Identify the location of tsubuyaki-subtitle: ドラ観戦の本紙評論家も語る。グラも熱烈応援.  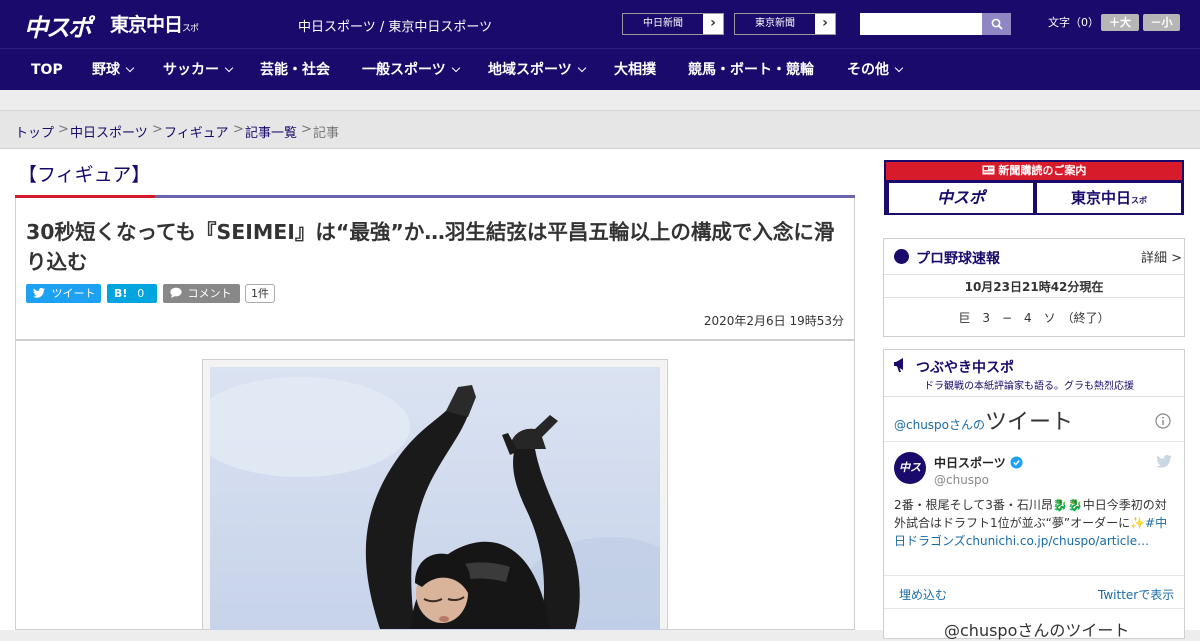
(1029, 386).